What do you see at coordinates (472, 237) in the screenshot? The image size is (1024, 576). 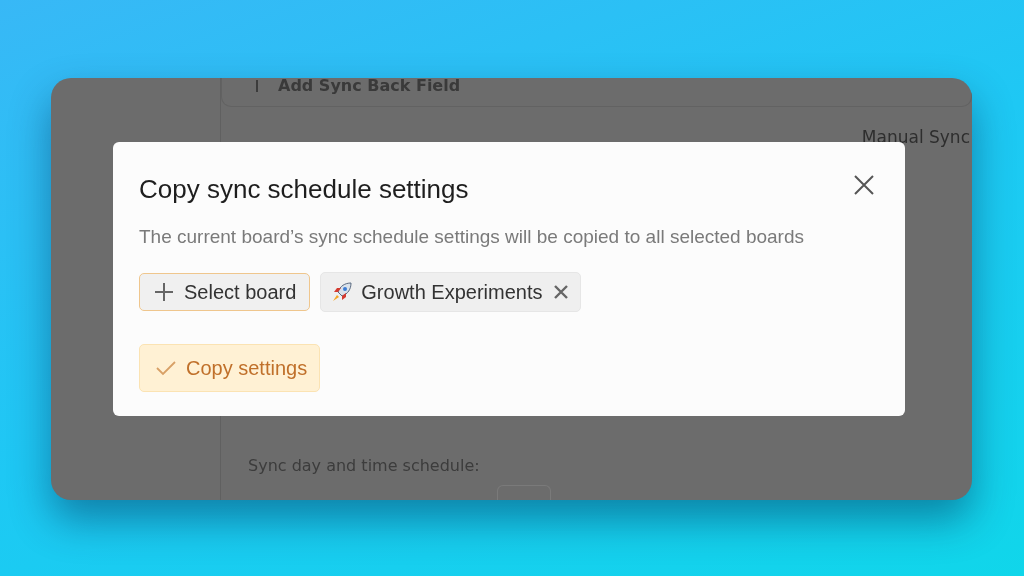 I see `dialog-description: The current board’s sync schedule settings will be copied to all selected boards` at bounding box center [472, 237].